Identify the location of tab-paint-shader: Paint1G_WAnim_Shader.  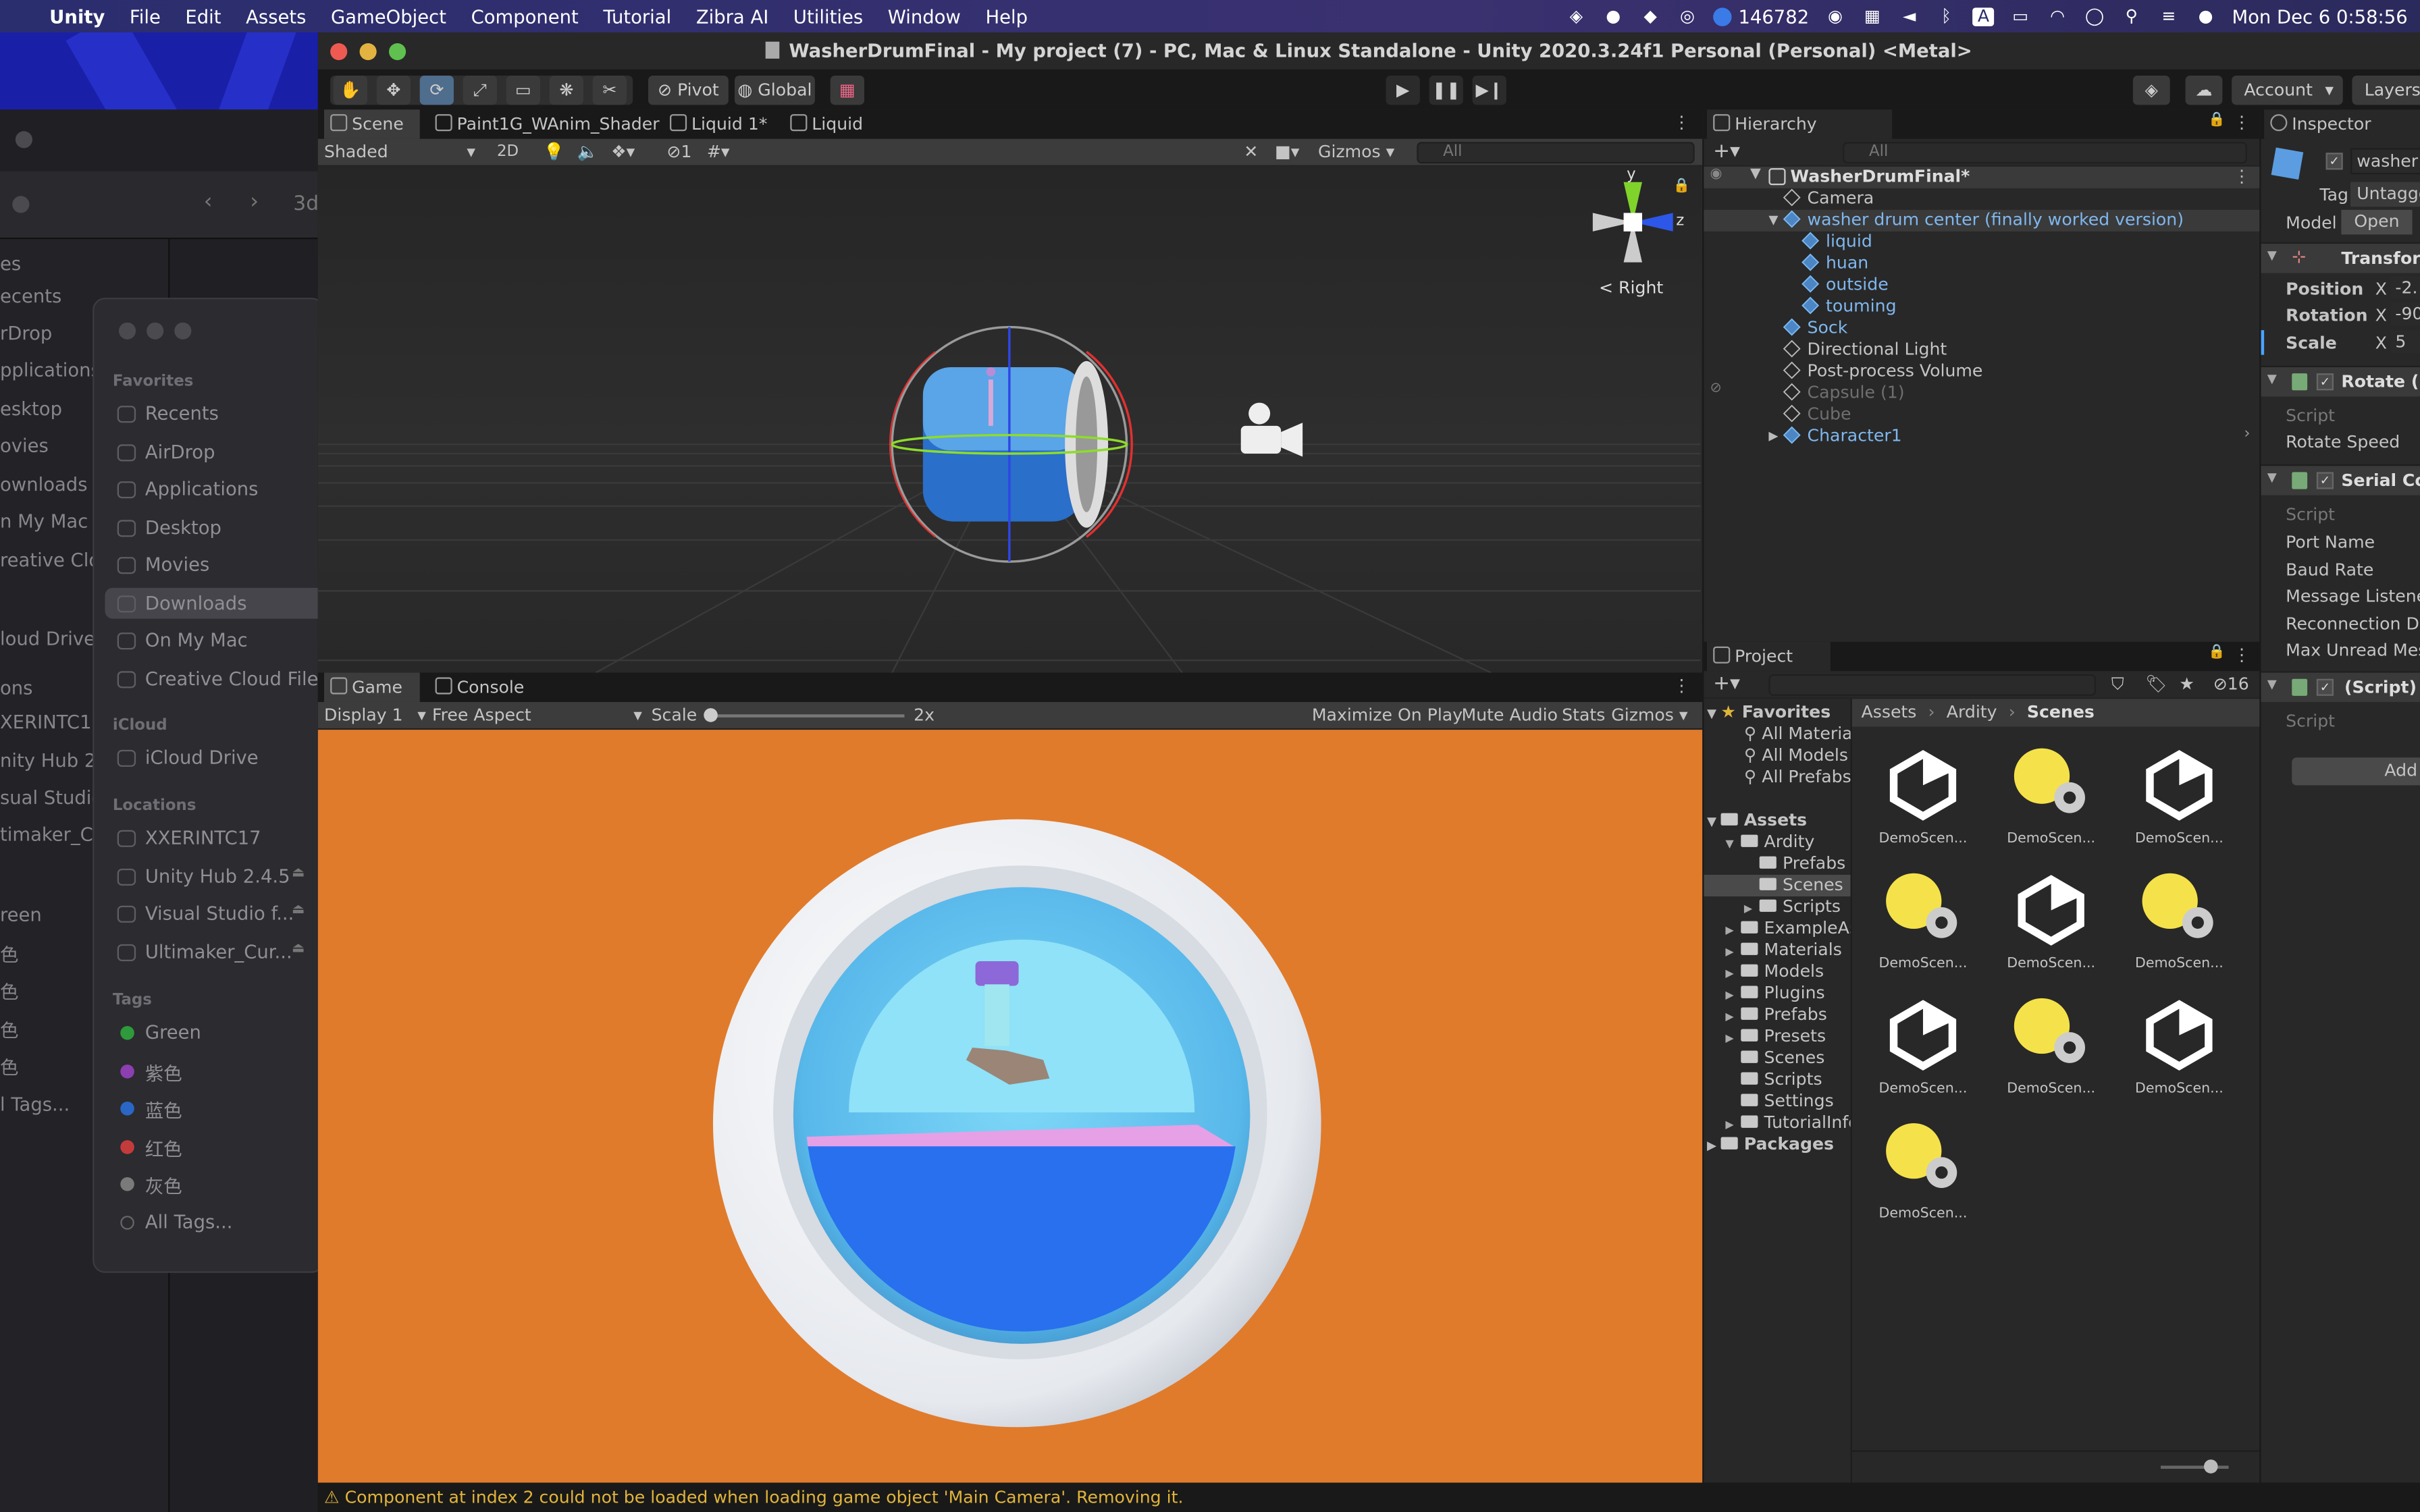
(544, 124).